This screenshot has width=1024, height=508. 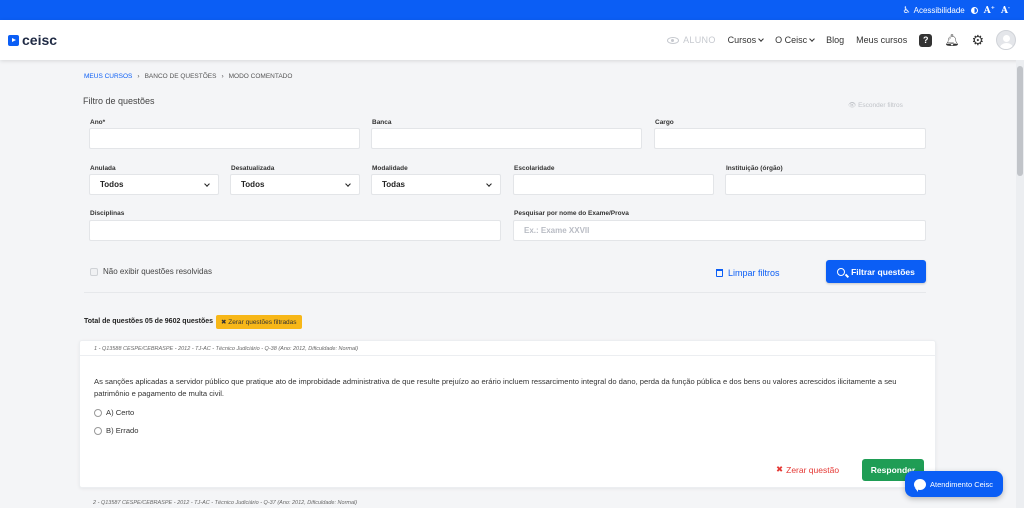 I want to click on hide-resolved-option: Não exibir questões resolvidas, so click(x=151, y=271).